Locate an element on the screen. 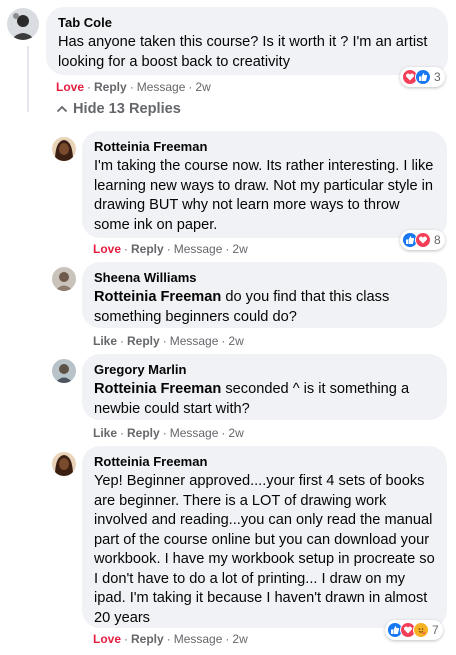 The height and width of the screenshot is (655, 456). reaction-summary: 8 is located at coordinates (422, 240).